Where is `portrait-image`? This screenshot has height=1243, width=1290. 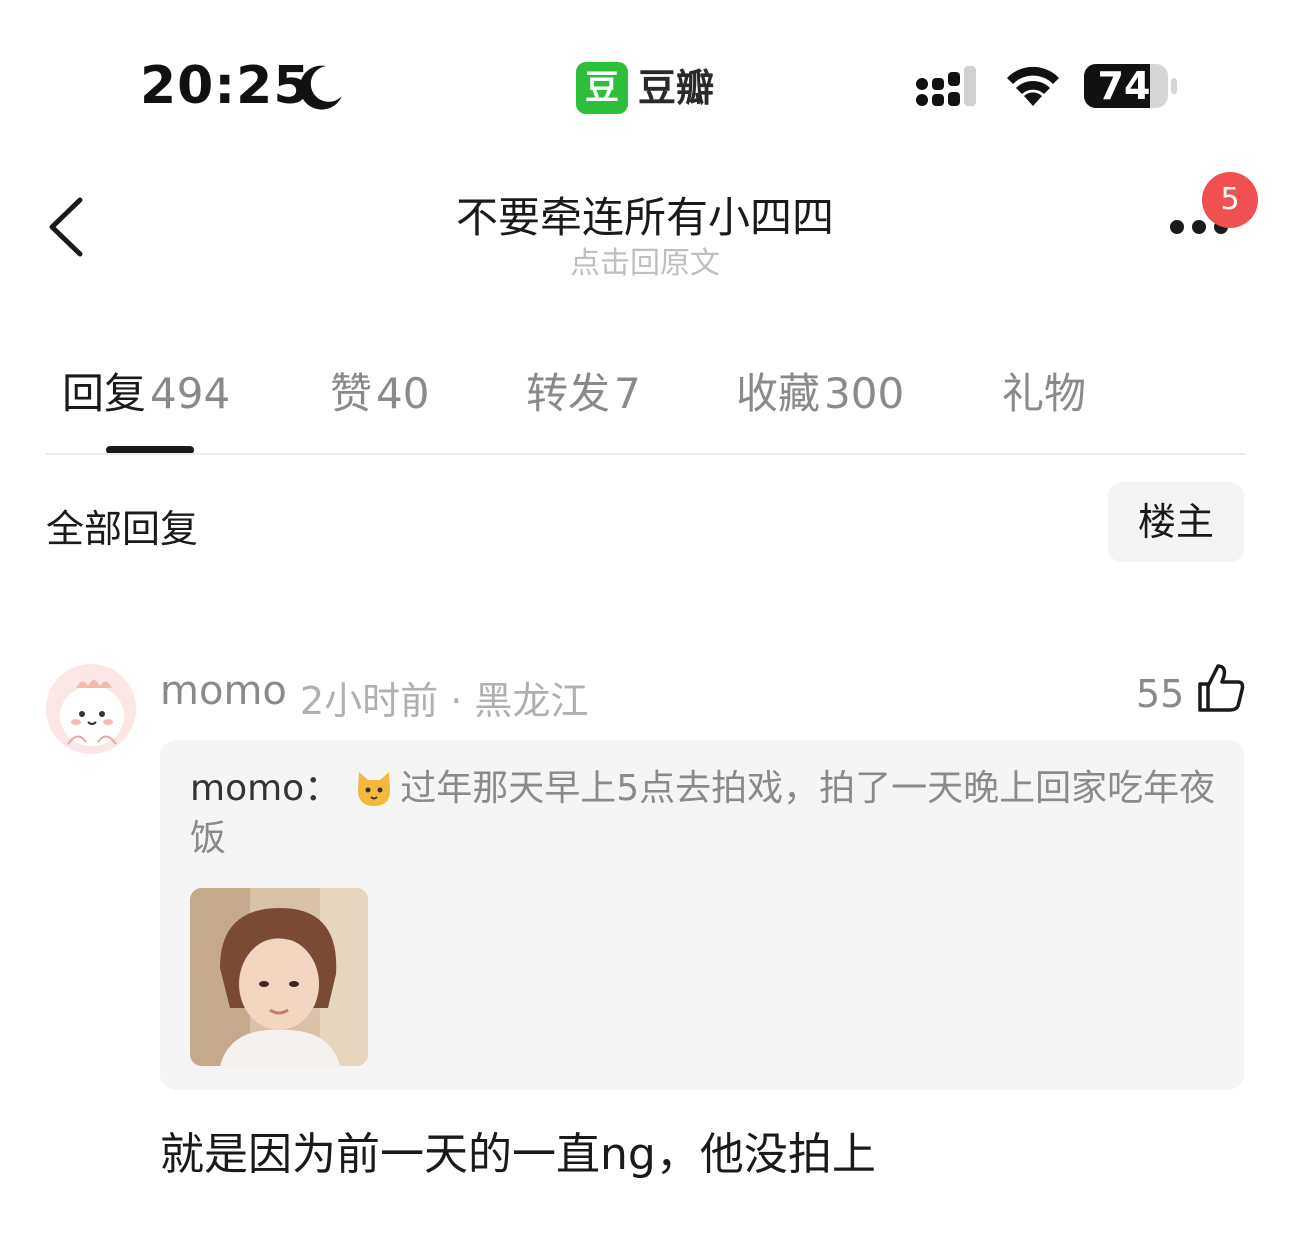
portrait-image is located at coordinates (279, 977).